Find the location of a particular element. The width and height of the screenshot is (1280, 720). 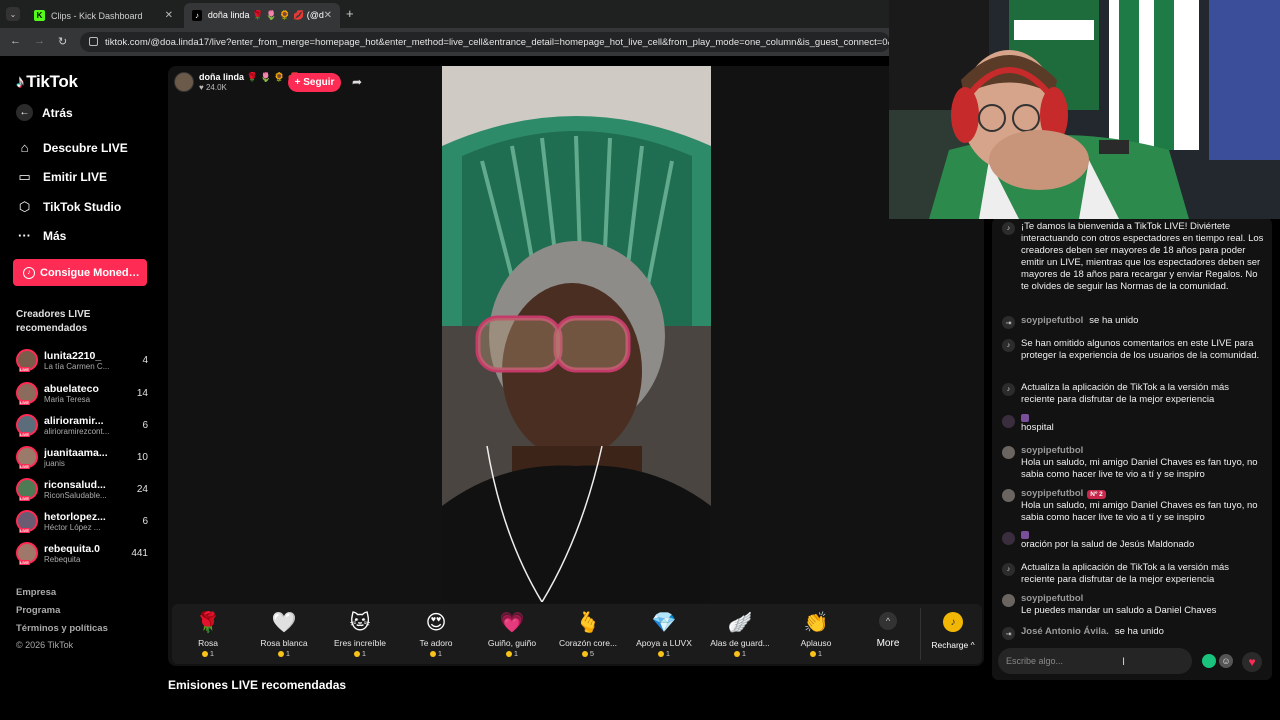

creator-item: LIVE rebequita.0 Rebequita 441 is located at coordinates (82, 553).